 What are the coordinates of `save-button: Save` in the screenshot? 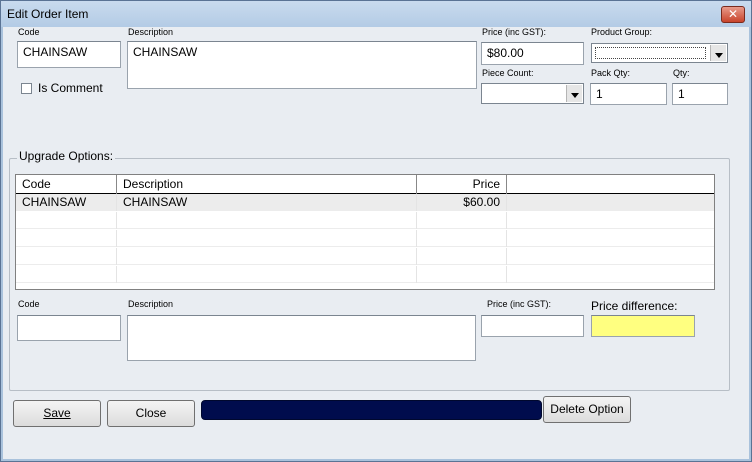 It's located at (57, 413).